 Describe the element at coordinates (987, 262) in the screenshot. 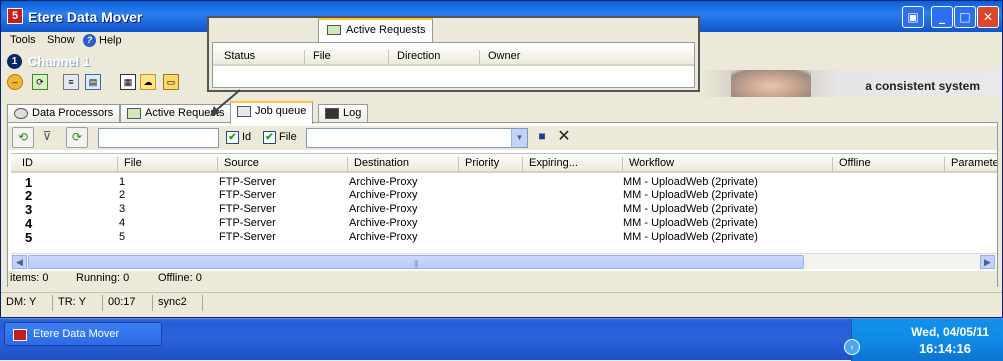

I see `scroll-right-arrow: ▶` at that location.